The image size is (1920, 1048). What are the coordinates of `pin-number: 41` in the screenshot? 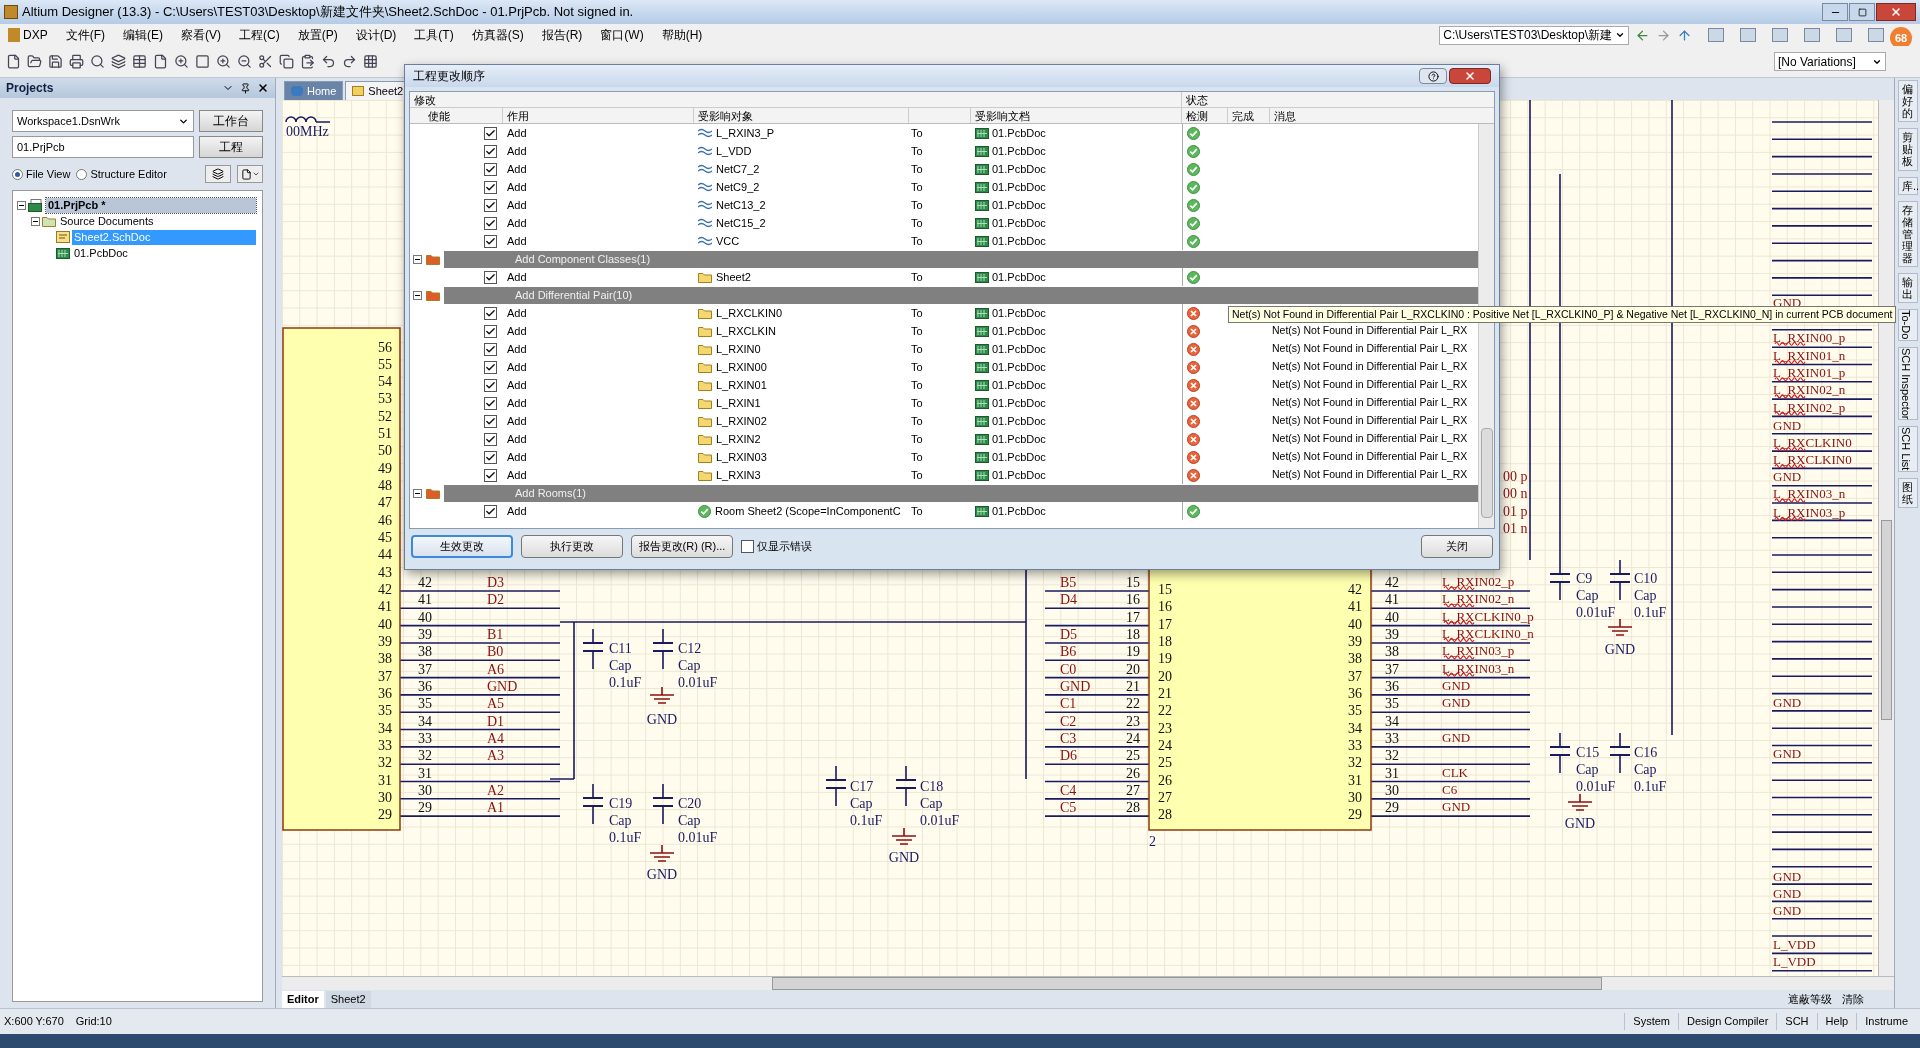 It's located at (385, 607).